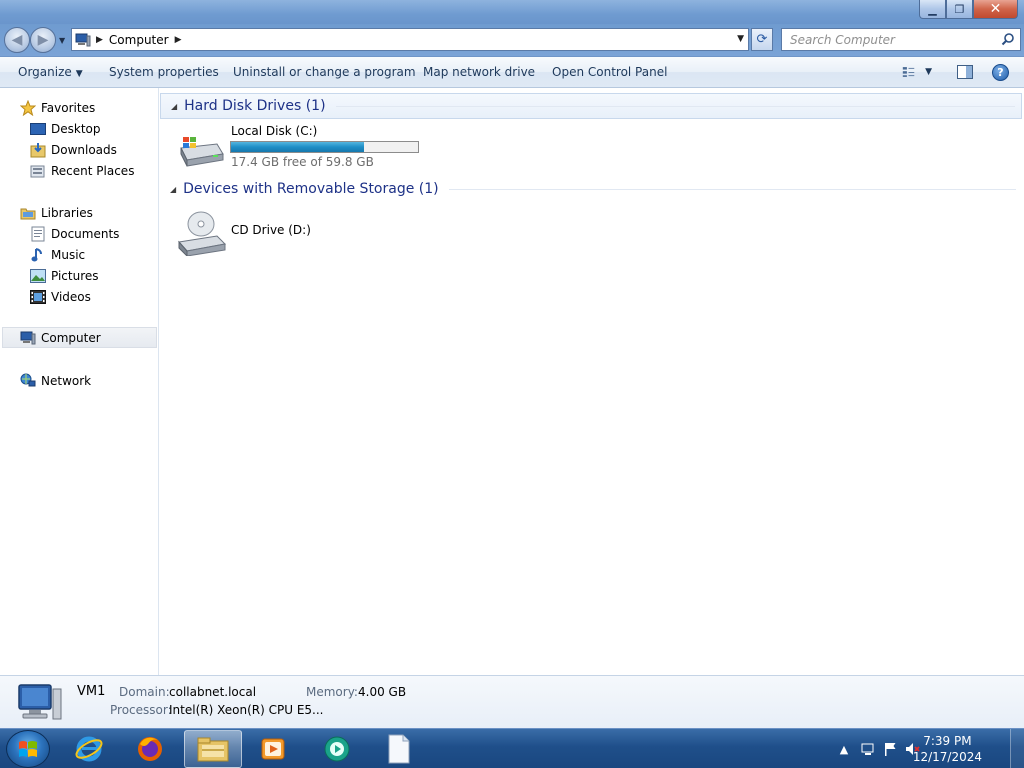 The height and width of the screenshot is (768, 1024). Describe the element at coordinates (38, 276) in the screenshot. I see `pictures-icon` at that location.